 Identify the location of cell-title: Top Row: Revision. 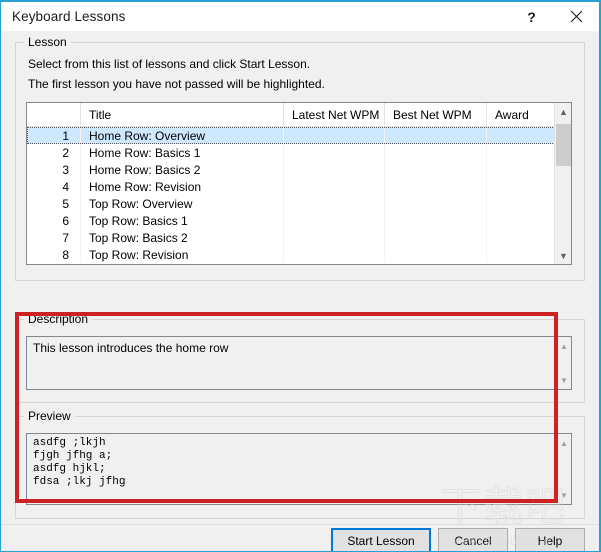
(182, 254).